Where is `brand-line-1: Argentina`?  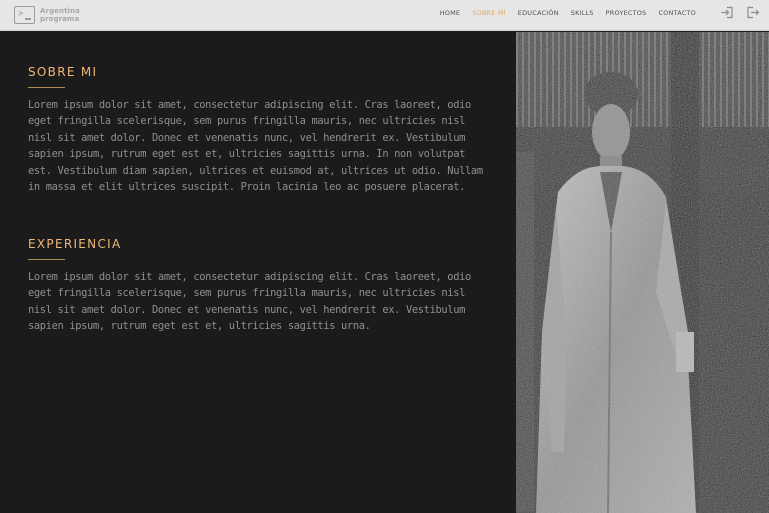
brand-line-1: Argentina is located at coordinates (60, 11).